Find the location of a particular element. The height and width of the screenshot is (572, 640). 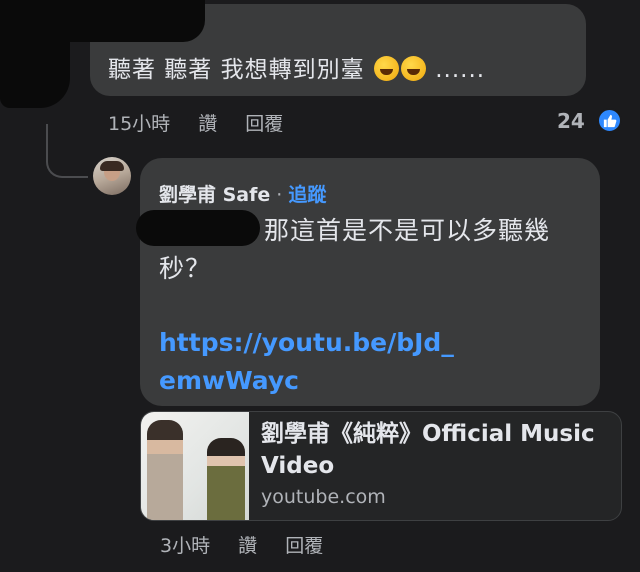

video-thumbnail is located at coordinates (195, 466).